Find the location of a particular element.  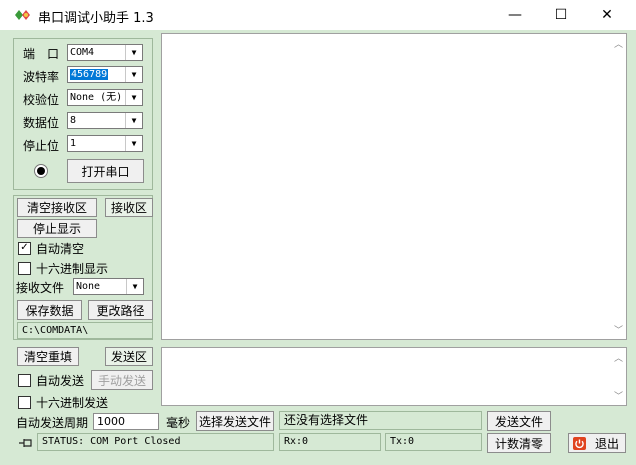

stop-display-button: 停止显示 is located at coordinates (57, 228).